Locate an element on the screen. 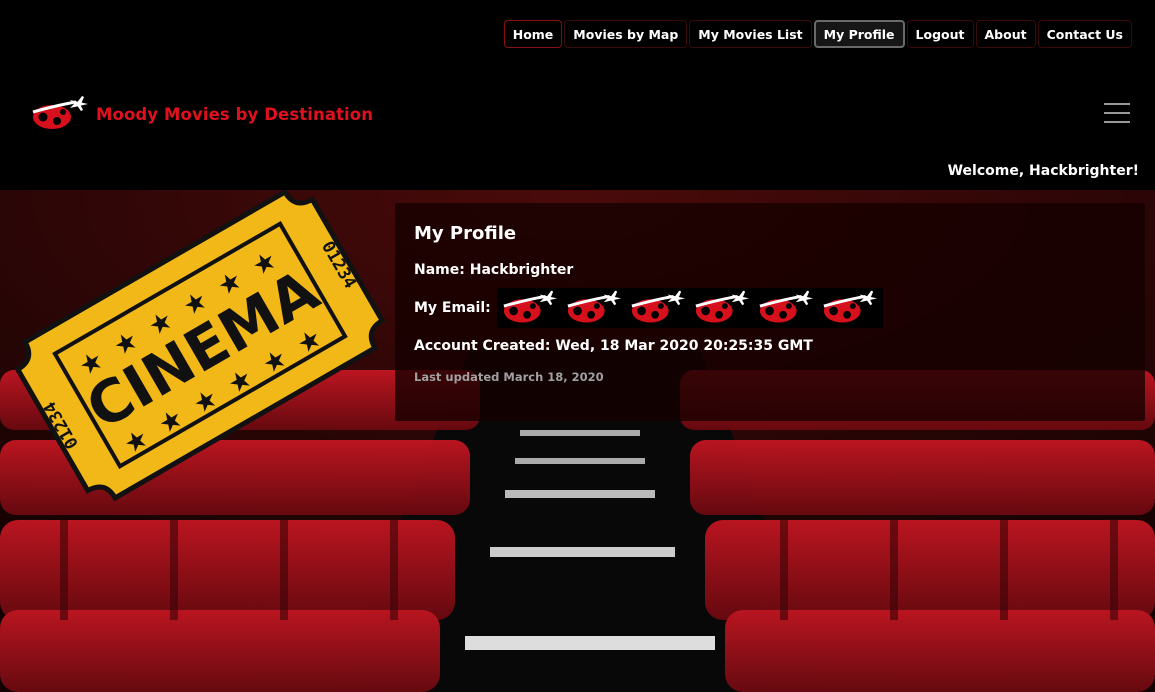  nav-my-movies-list-button: My Movies List is located at coordinates (750, 34).